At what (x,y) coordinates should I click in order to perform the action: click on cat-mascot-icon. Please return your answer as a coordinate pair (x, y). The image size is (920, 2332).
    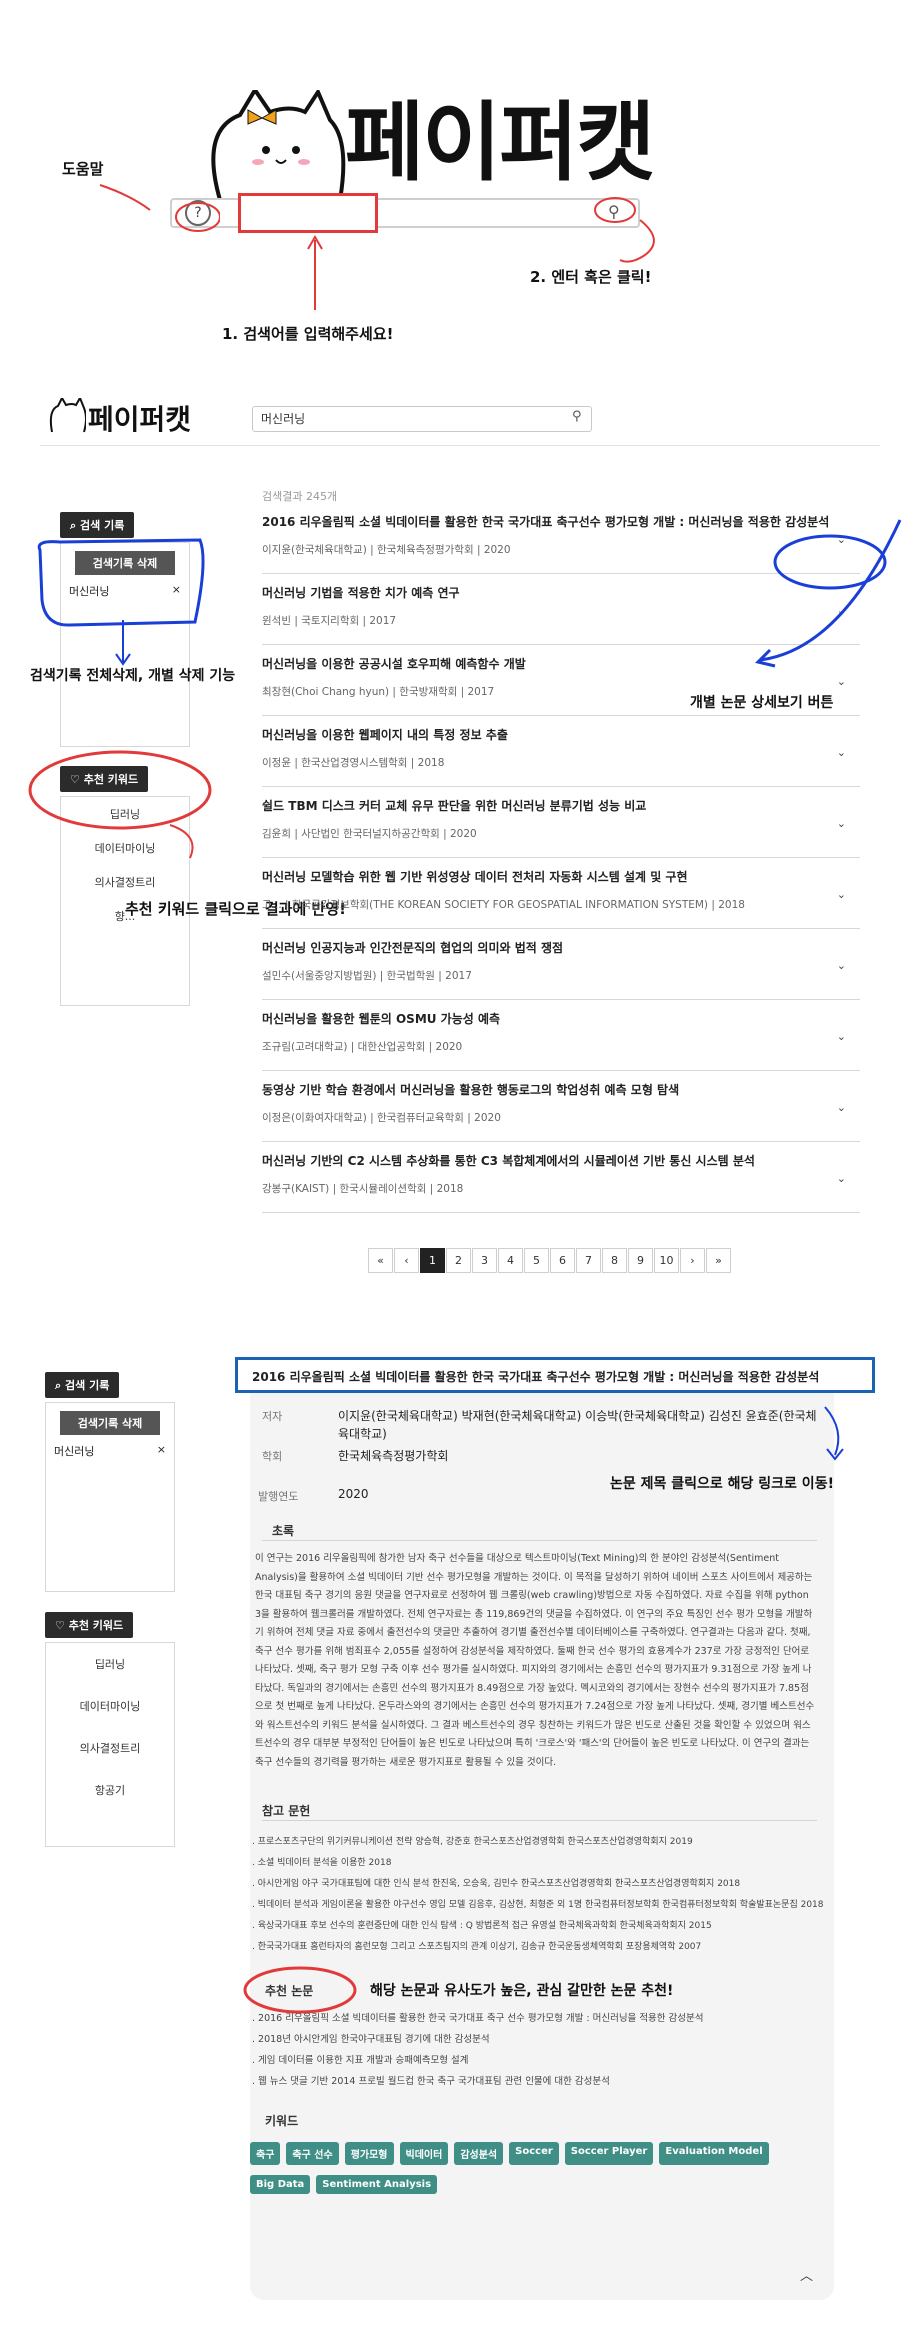
    Looking at the image, I should click on (278, 145).